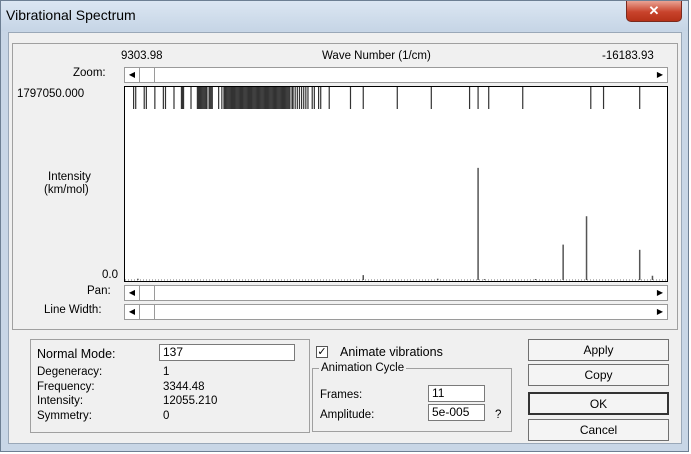  What do you see at coordinates (190, 401) in the screenshot?
I see `intensity-value: 12055.210` at bounding box center [190, 401].